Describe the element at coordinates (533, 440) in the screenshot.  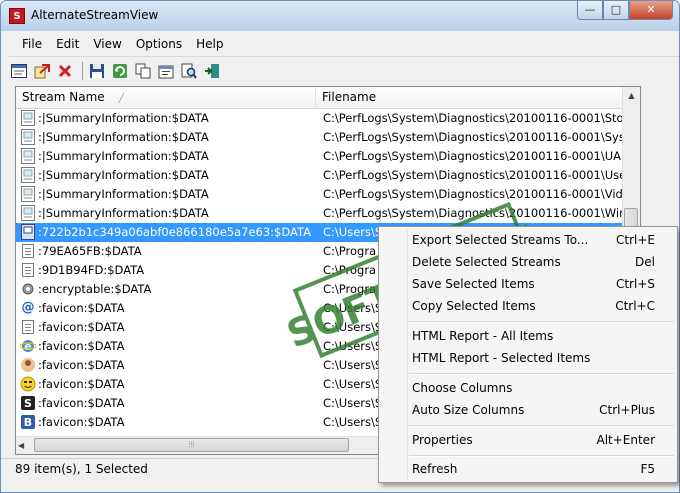
I see `menu-properties: Properties Alt+Enter` at that location.